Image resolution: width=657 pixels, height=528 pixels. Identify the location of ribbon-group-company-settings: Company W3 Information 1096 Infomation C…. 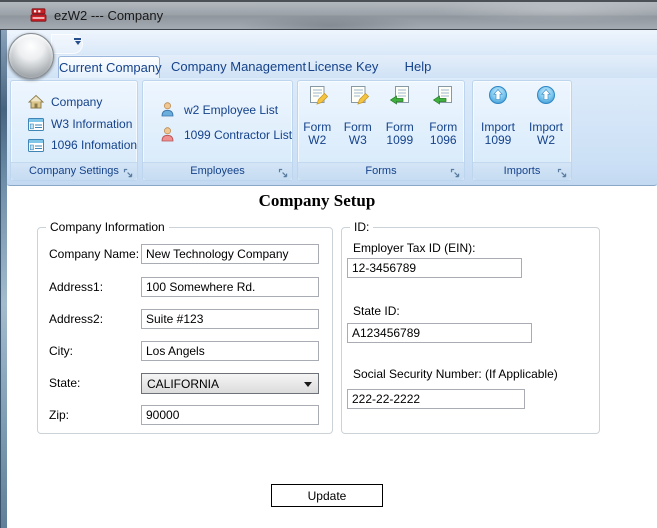
(74, 130).